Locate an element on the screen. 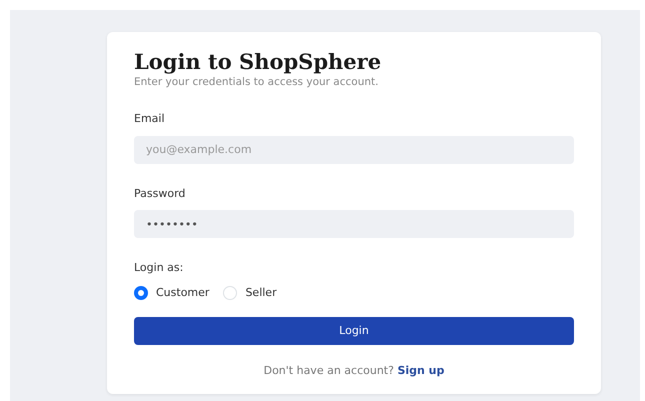  input-field: you@example.com is located at coordinates (354, 150).